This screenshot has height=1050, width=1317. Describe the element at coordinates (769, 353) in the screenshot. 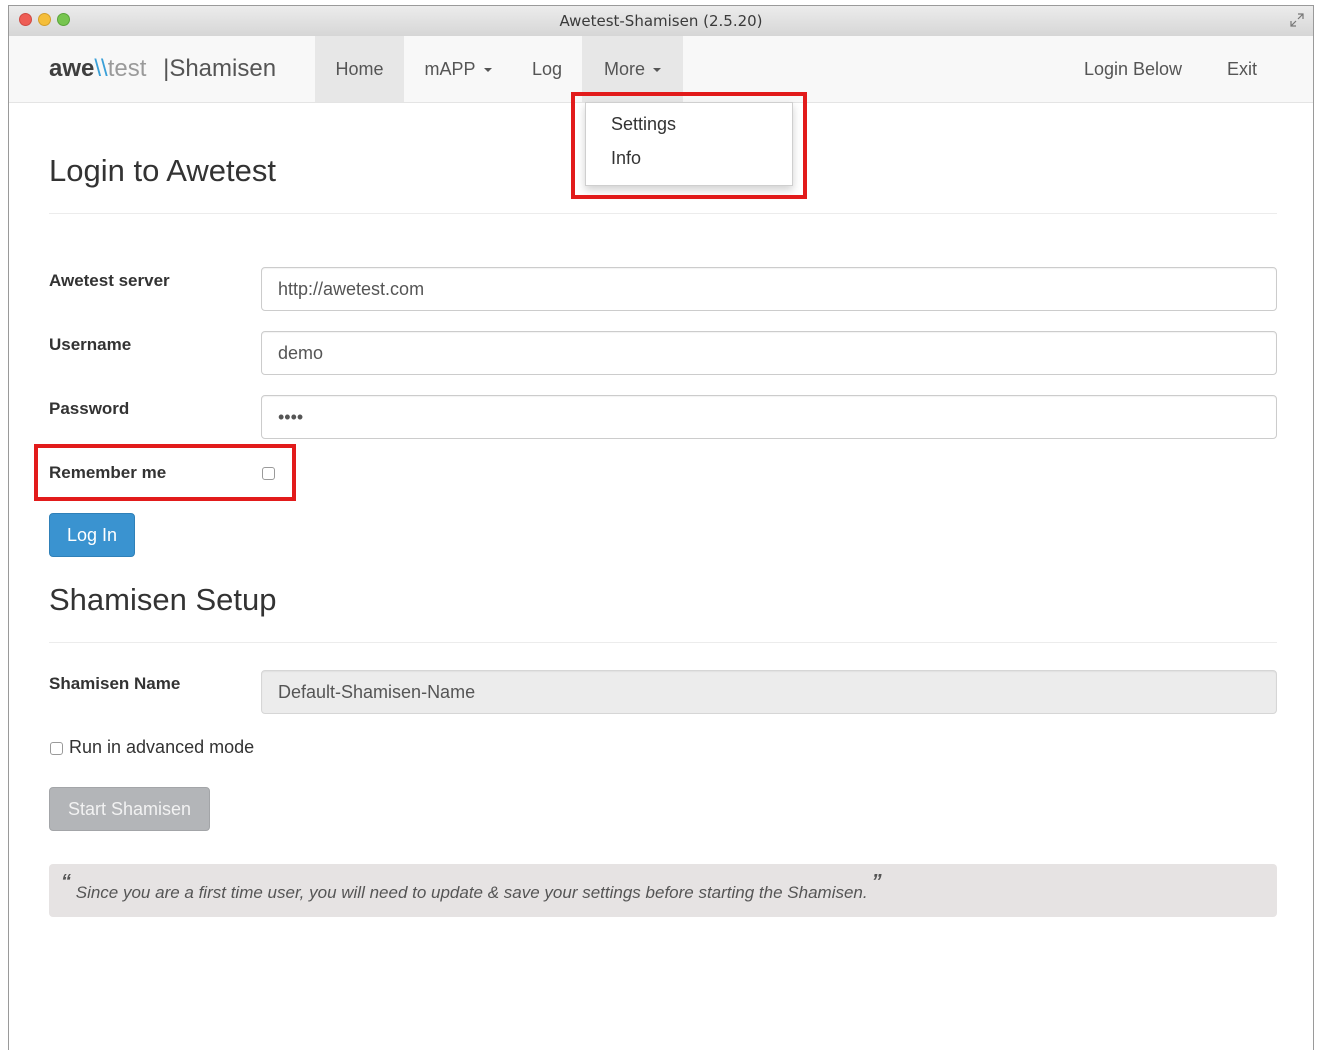

I see `username-input` at that location.